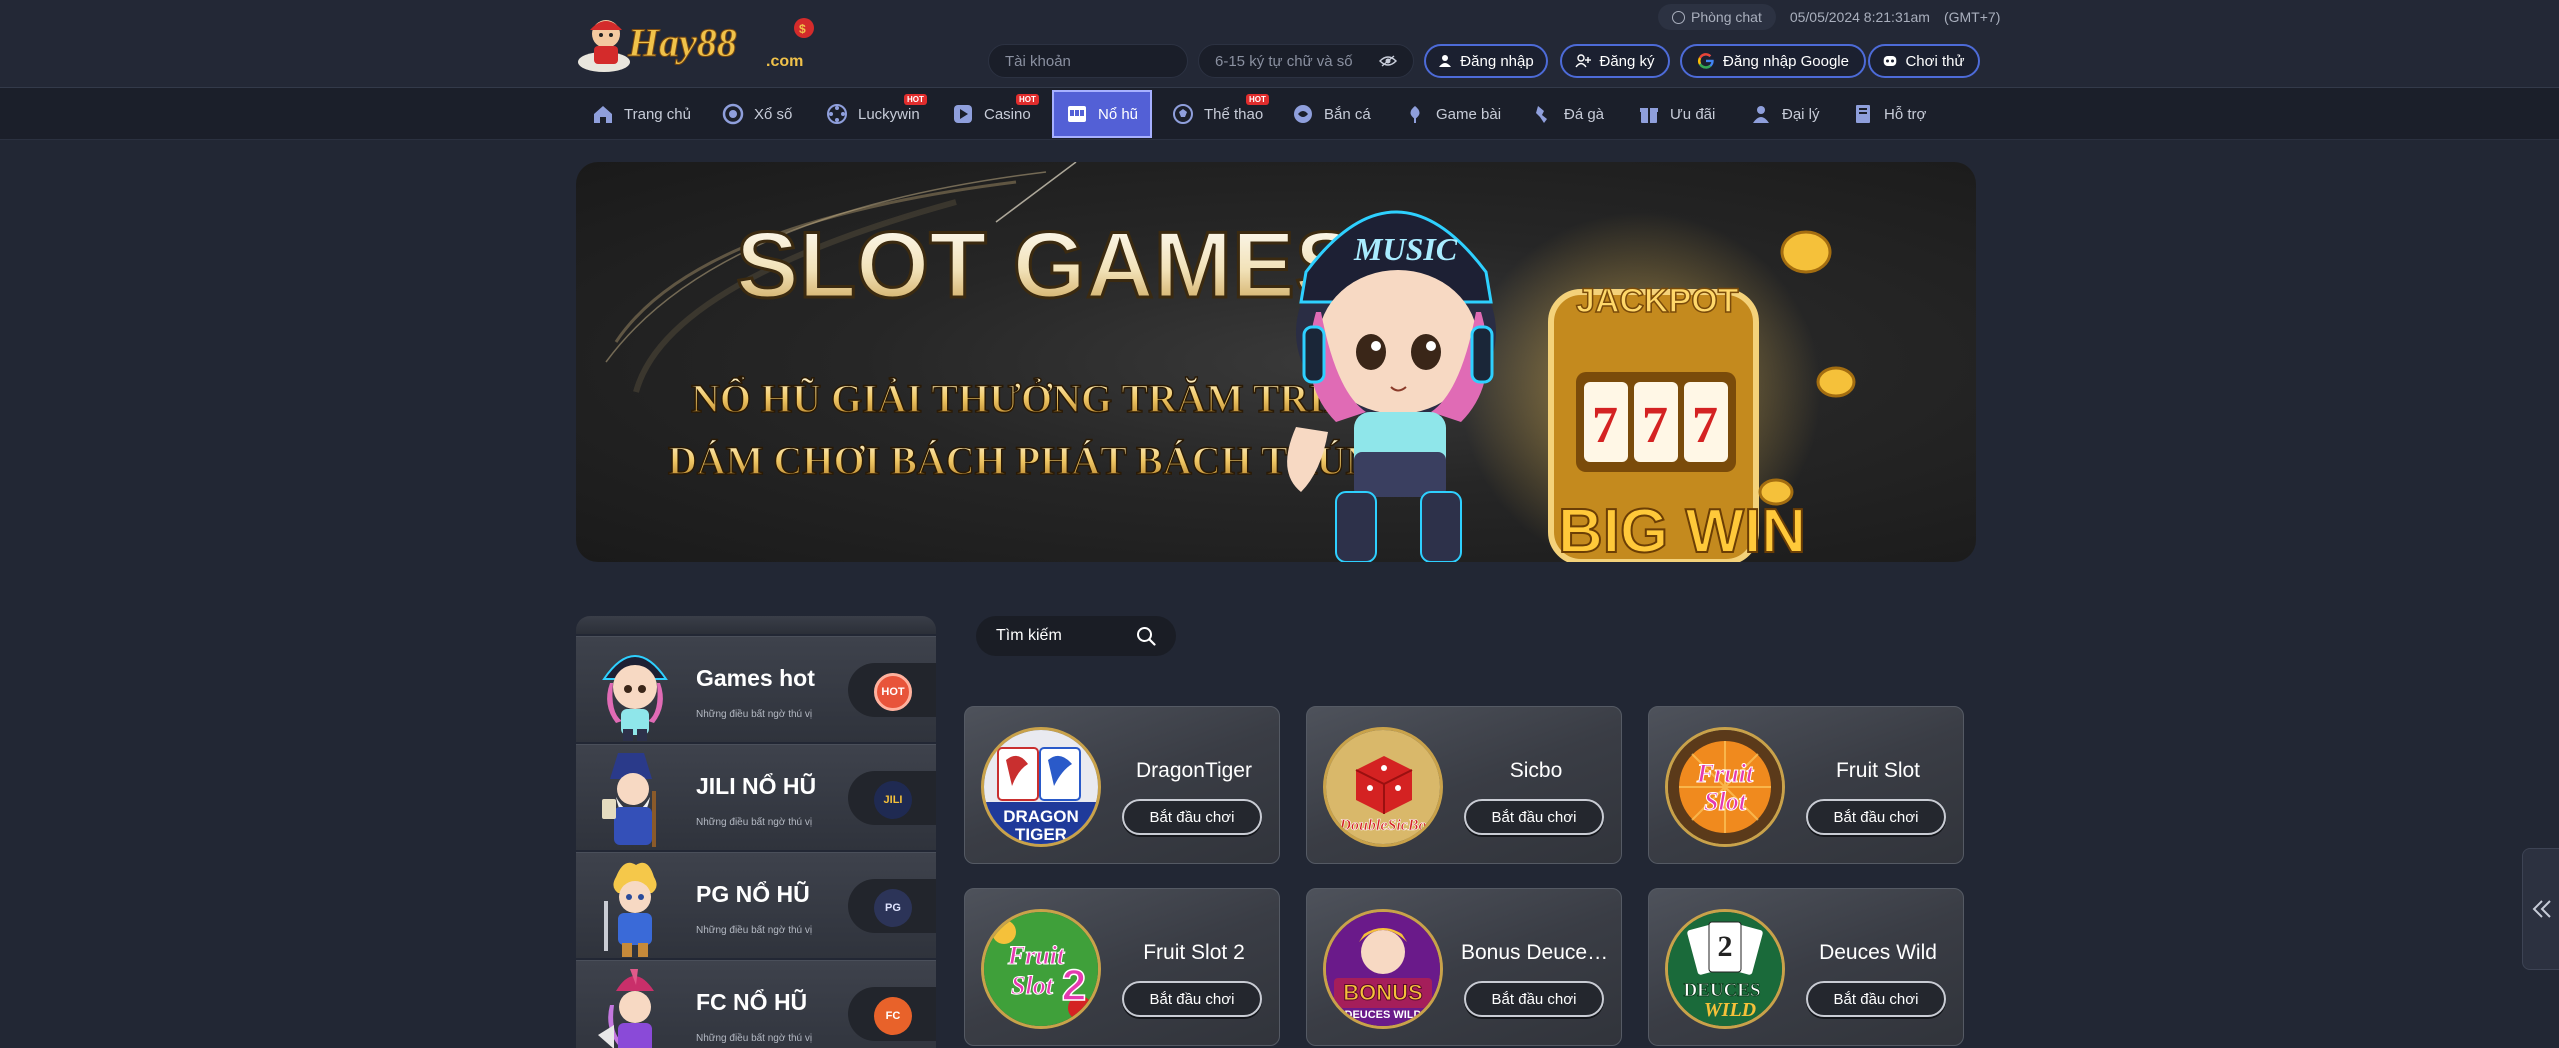 The height and width of the screenshot is (1048, 2559). I want to click on game-thumbnail: DRAGON TIGER, so click(1041, 787).